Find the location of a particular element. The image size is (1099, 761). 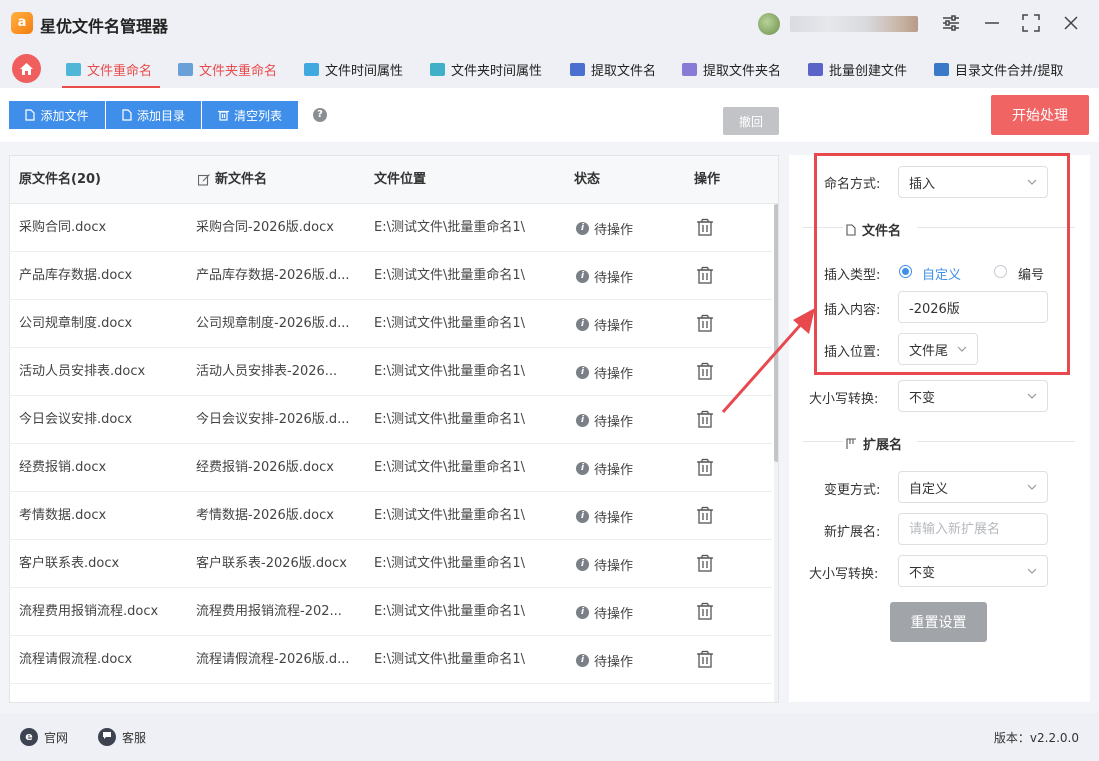

minimize-icon is located at coordinates (992, 23).